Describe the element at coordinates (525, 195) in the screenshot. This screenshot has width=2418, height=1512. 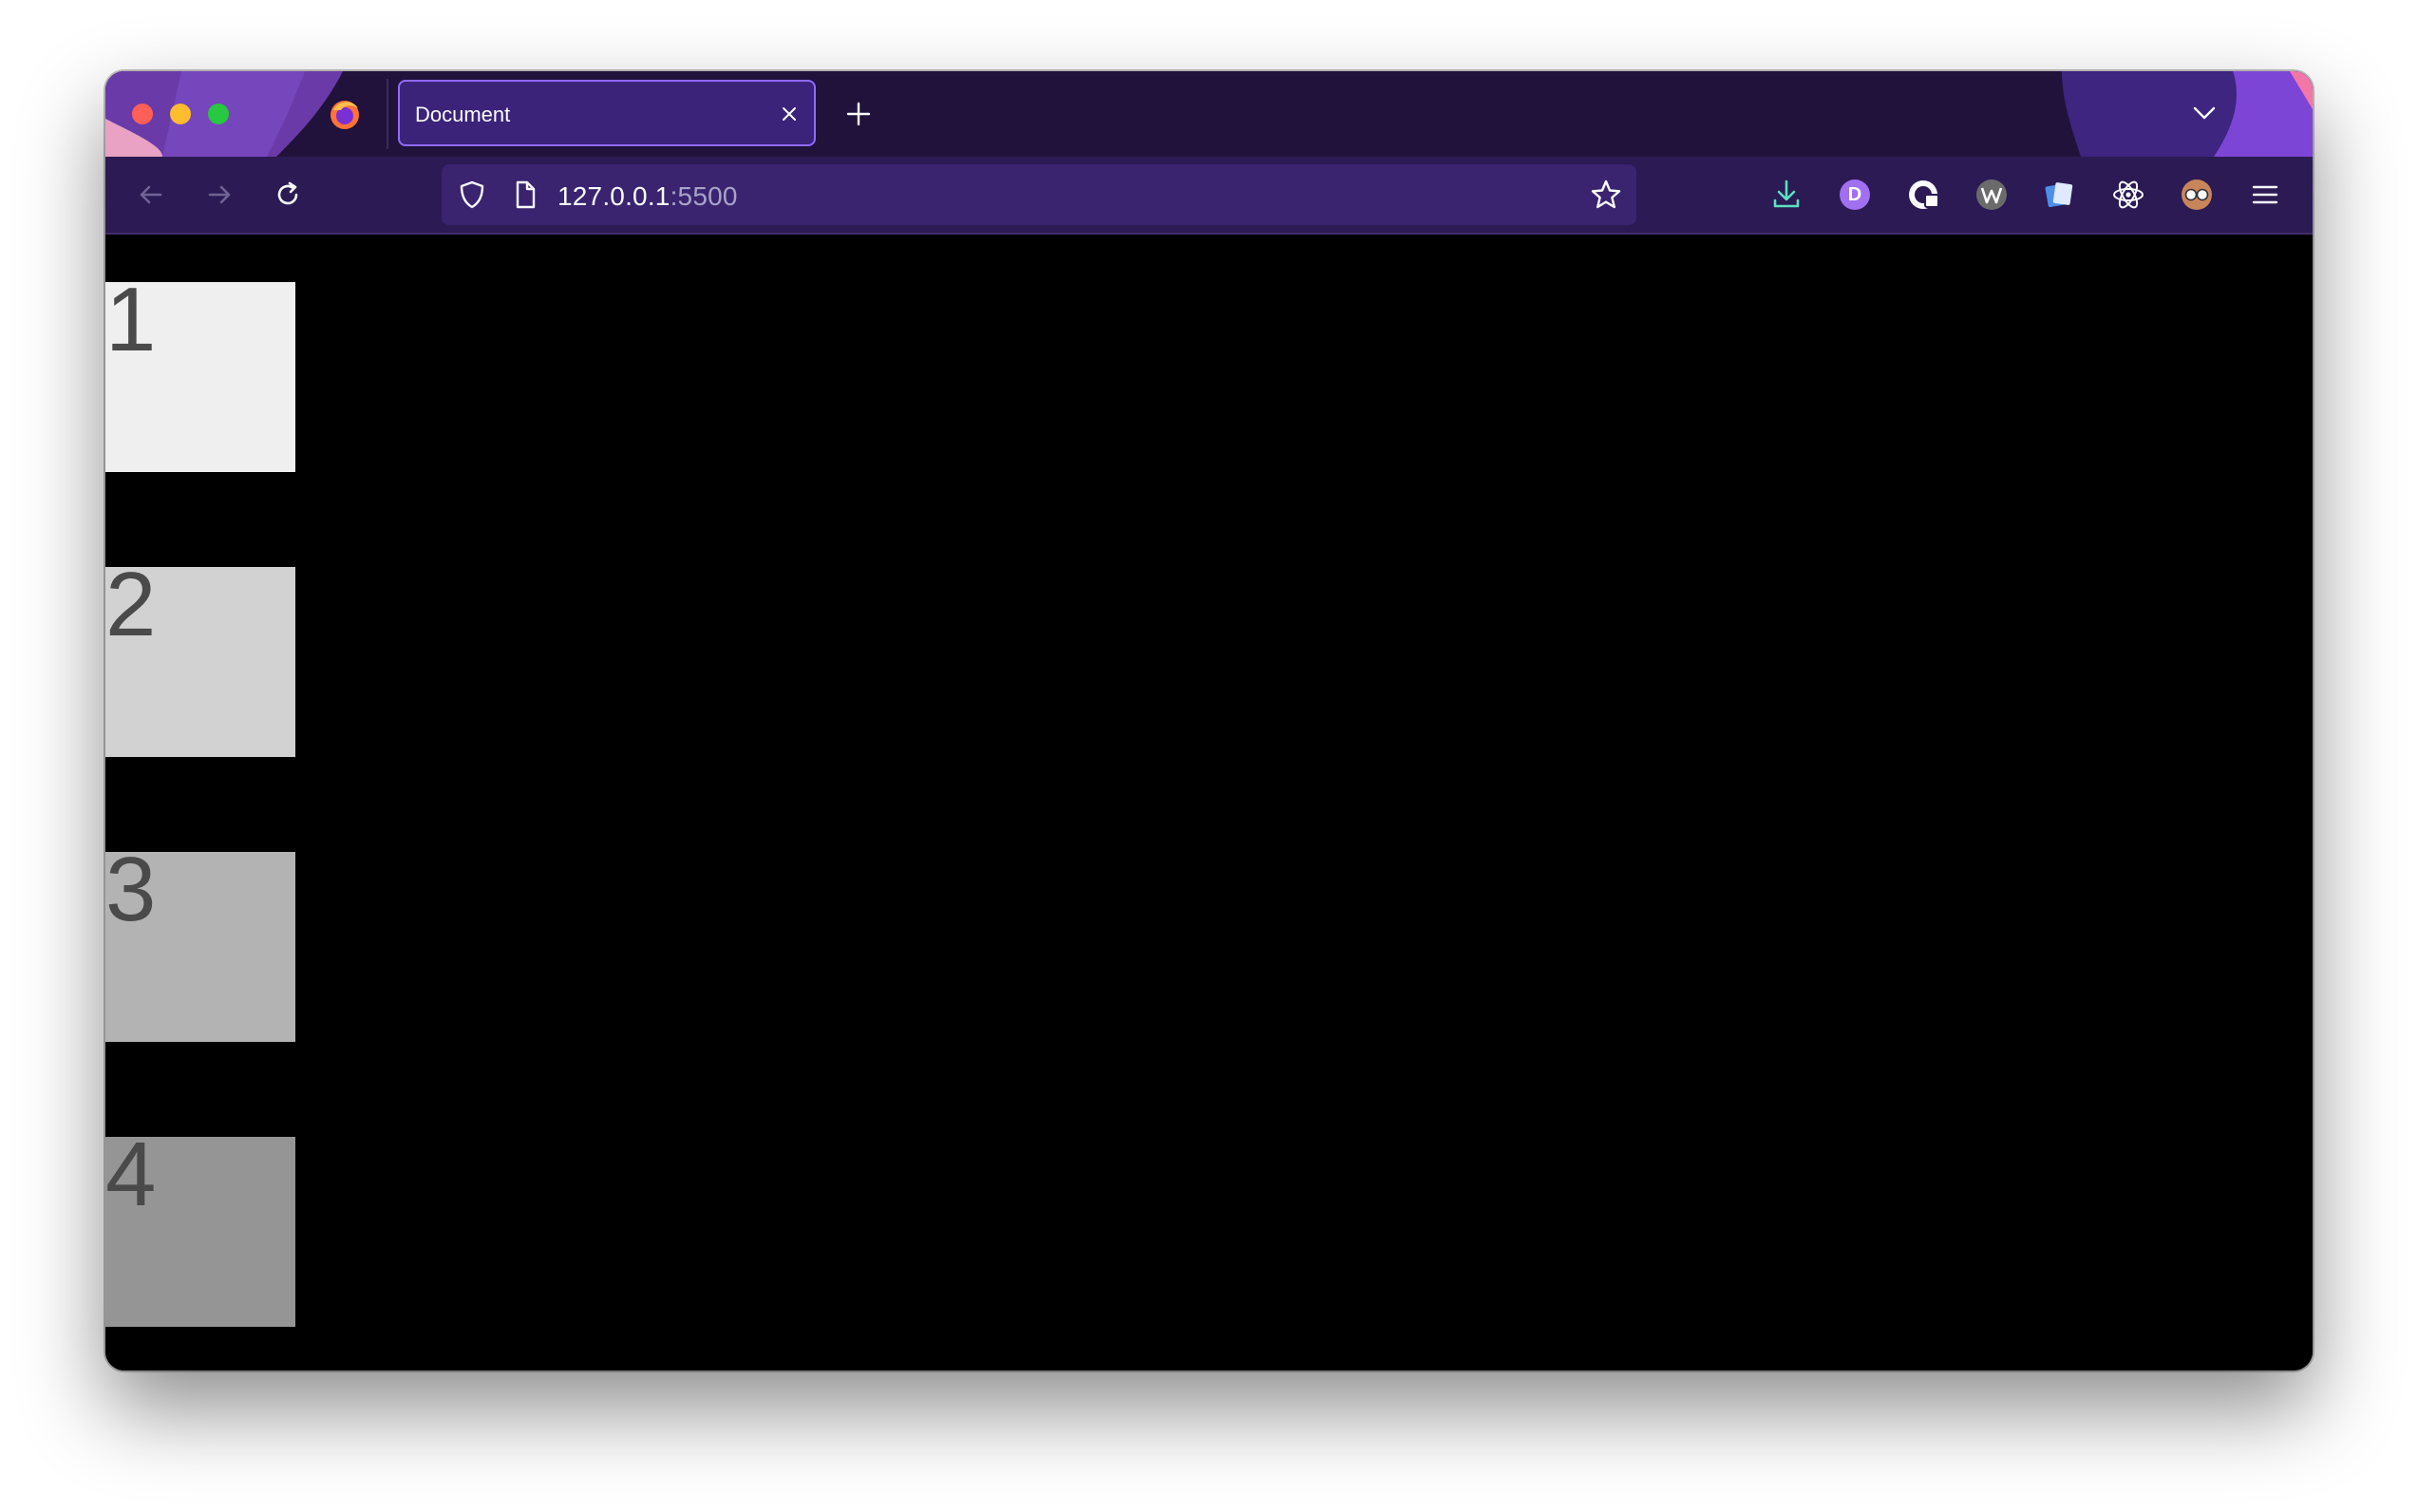
I see `page-icon` at that location.